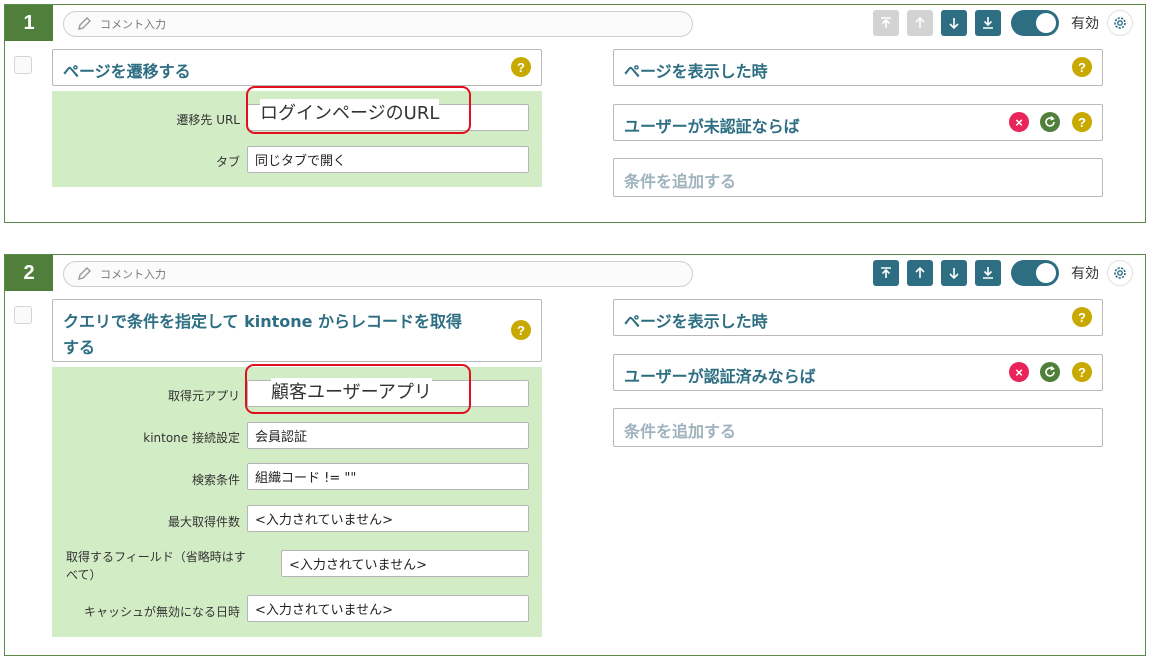 The image size is (1154, 662). I want to click on condition-box: ユーザーが認証済みならば × ?, so click(858, 372).